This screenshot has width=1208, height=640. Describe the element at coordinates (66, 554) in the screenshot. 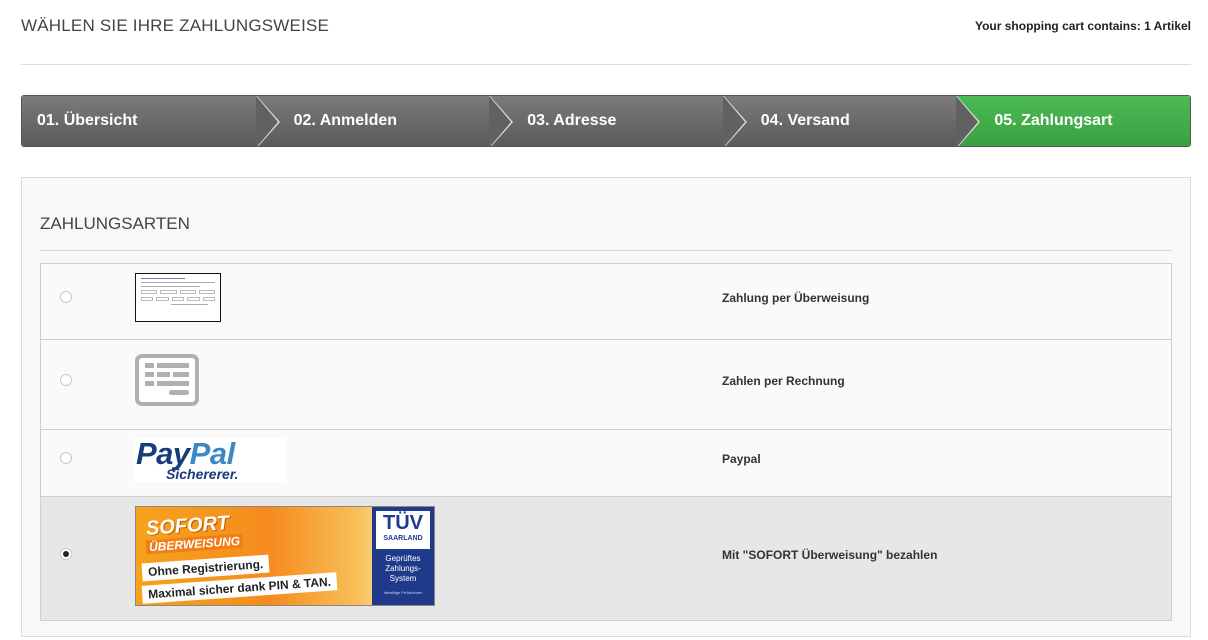

I see `radio-sofort` at that location.